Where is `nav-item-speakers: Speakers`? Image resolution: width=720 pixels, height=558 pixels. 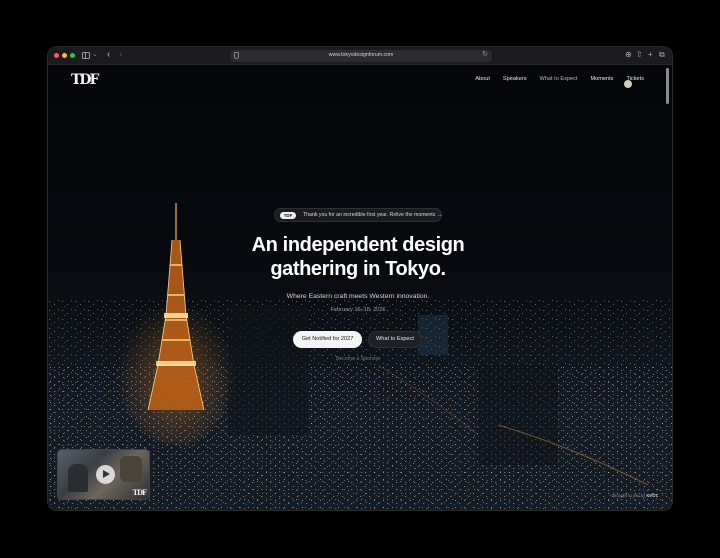
nav-item-speakers: Speakers is located at coordinates (515, 79).